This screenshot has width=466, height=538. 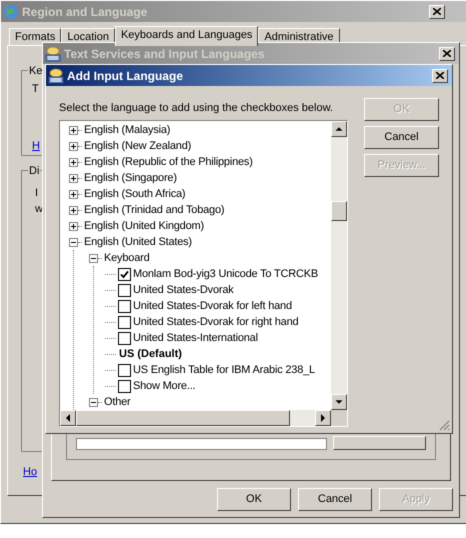 I want to click on window-title: Text Services and Input Languages, so click(x=165, y=54).